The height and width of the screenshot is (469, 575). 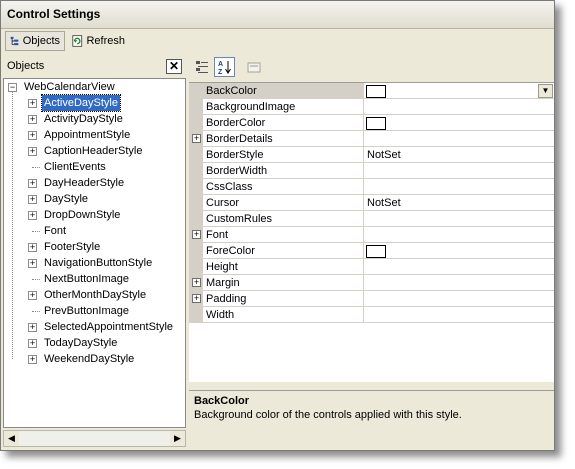 What do you see at coordinates (66, 199) in the screenshot?
I see `tree-item-label: DayStyle` at bounding box center [66, 199].